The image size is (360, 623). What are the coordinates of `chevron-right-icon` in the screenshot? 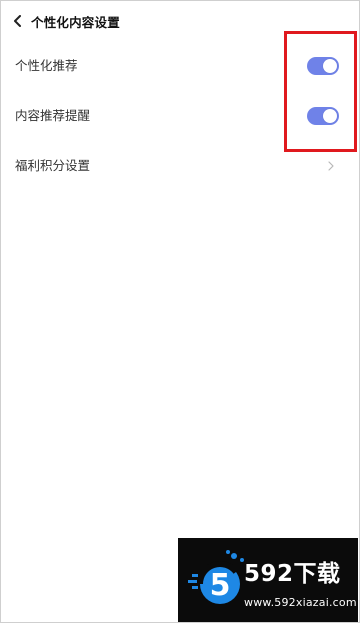 It's located at (331, 166).